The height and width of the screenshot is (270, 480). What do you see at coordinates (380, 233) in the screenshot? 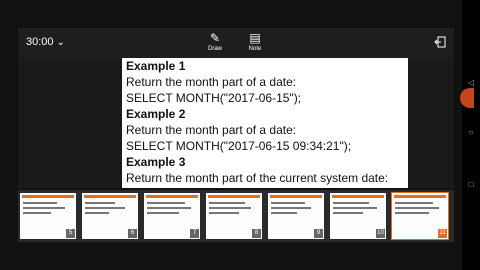
I see `thumbnail-number: 10` at bounding box center [380, 233].